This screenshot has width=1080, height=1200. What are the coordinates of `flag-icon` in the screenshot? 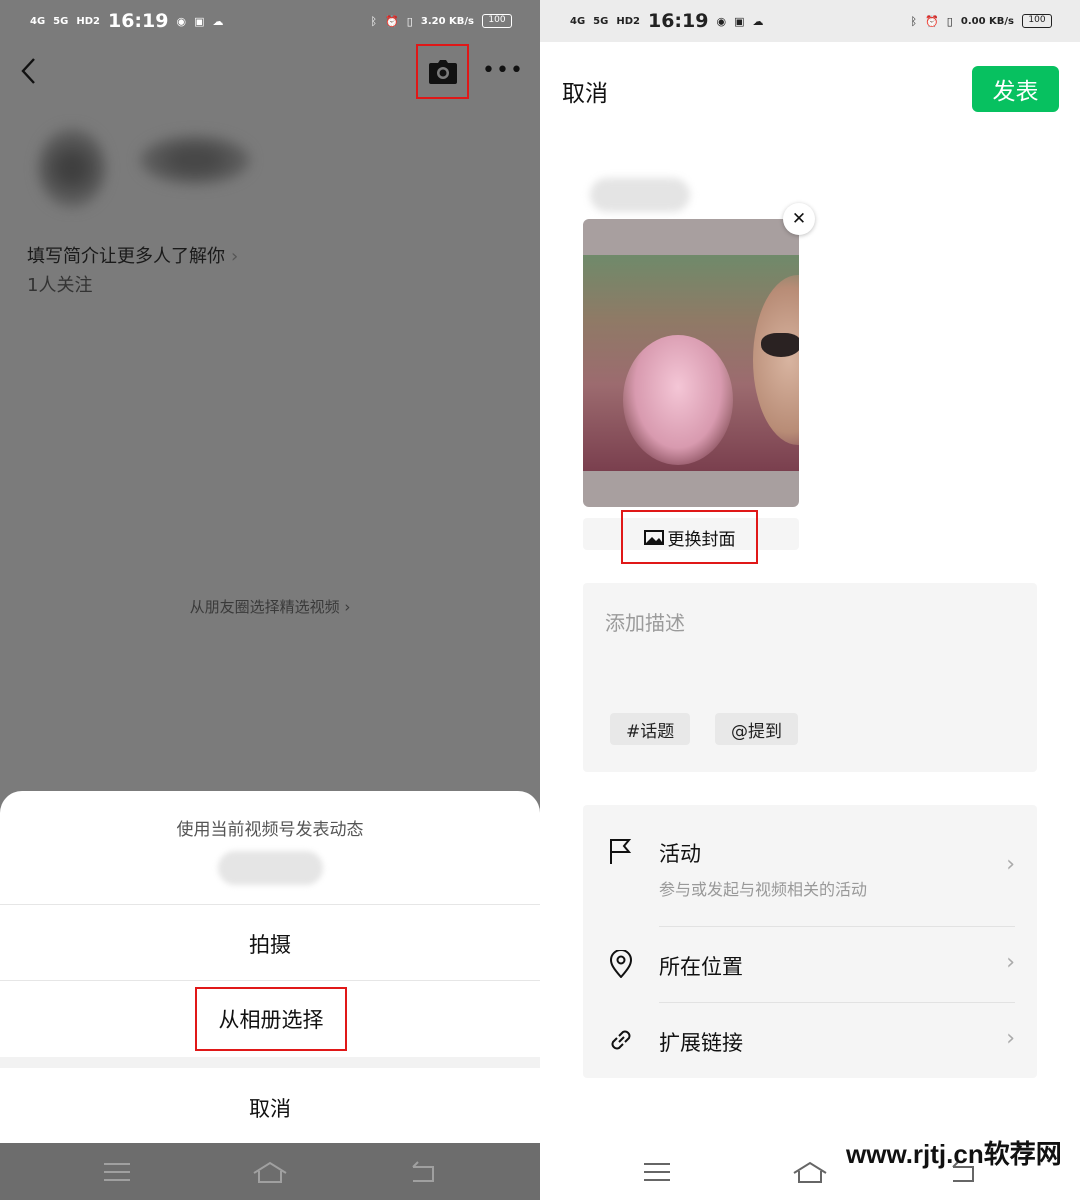 It's located at (621, 851).